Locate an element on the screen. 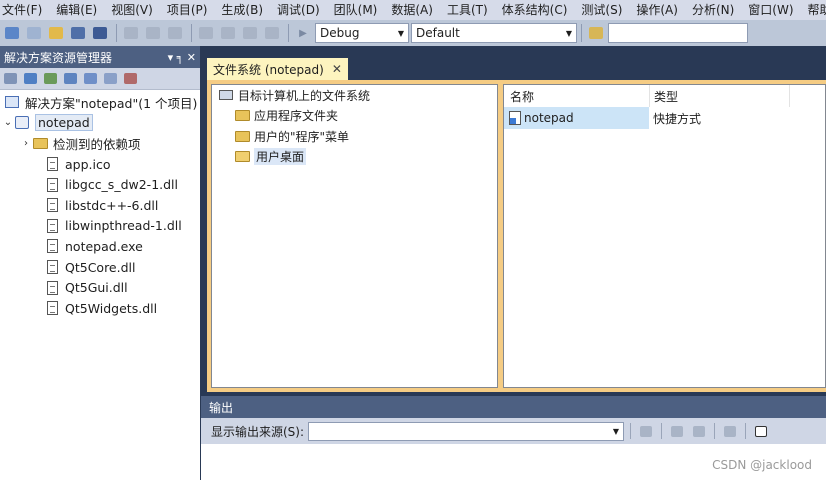 The image size is (826, 480). user-interface-editor-button is located at coordinates (90, 79).